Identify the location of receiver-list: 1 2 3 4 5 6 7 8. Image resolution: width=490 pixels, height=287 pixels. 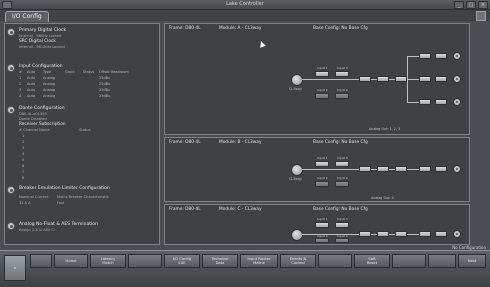
(69, 159).